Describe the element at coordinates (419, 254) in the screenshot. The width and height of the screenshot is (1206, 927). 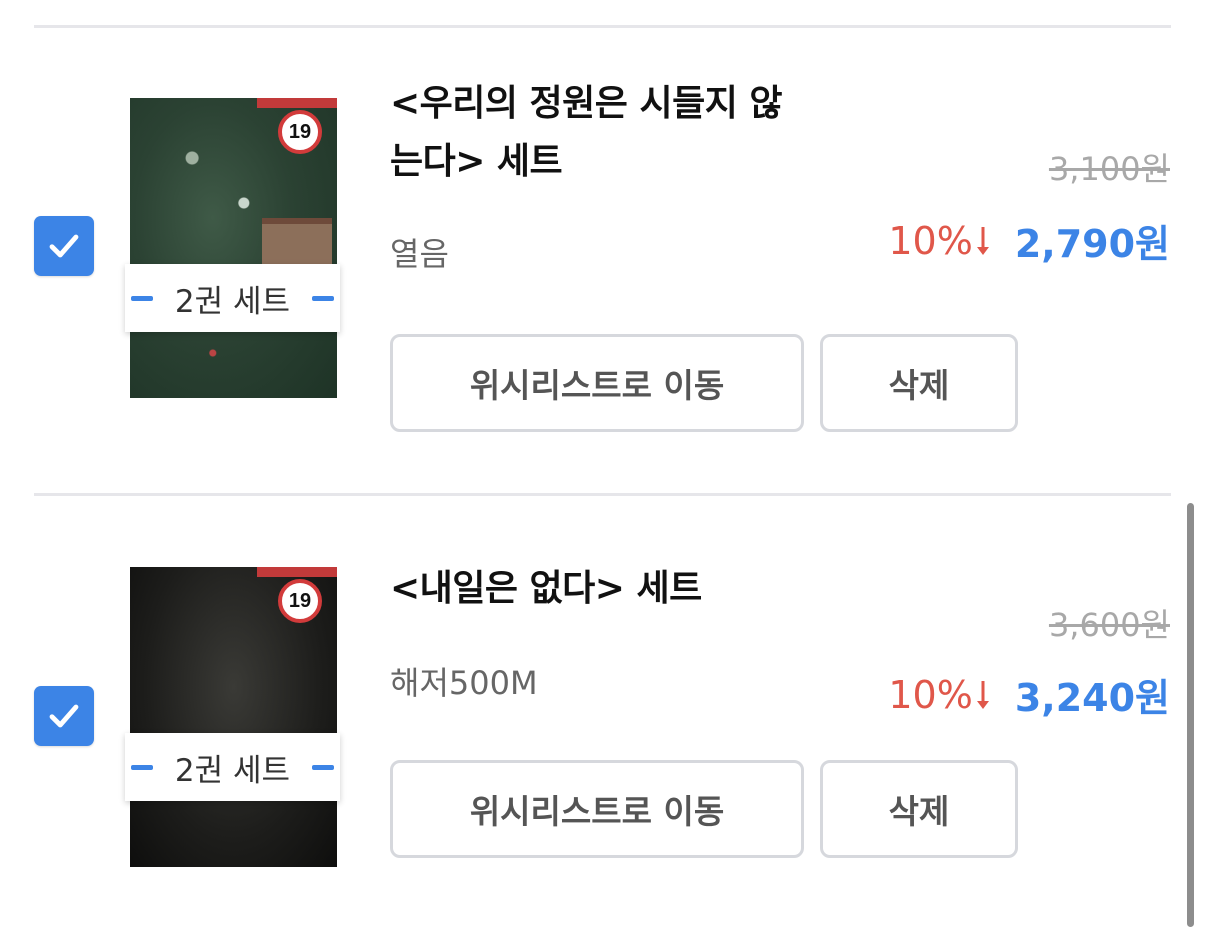
I see `item-publisher: 열음` at that location.